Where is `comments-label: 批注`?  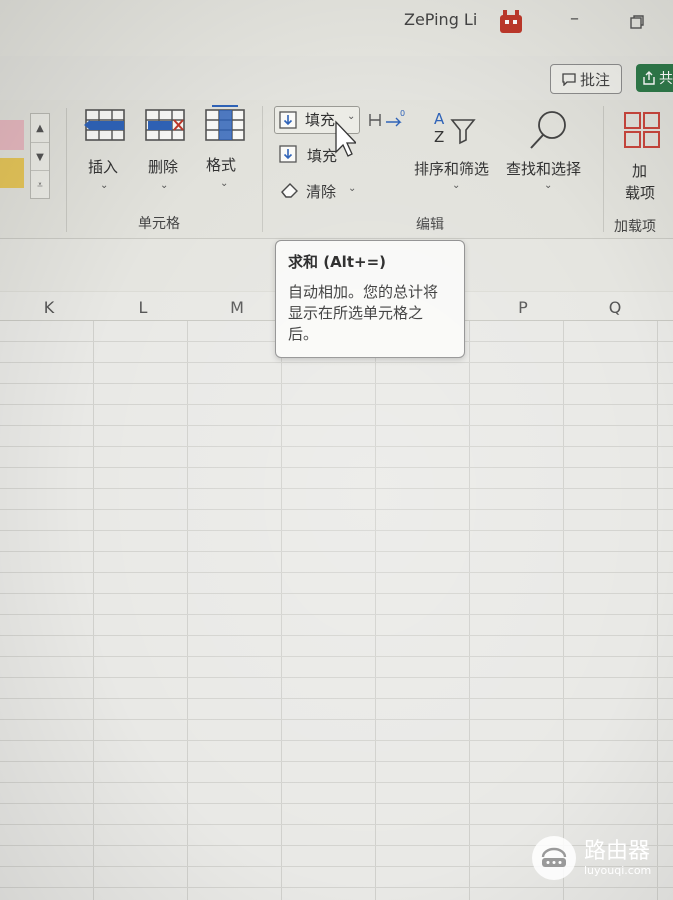
comments-label: 批注 is located at coordinates (594, 79).